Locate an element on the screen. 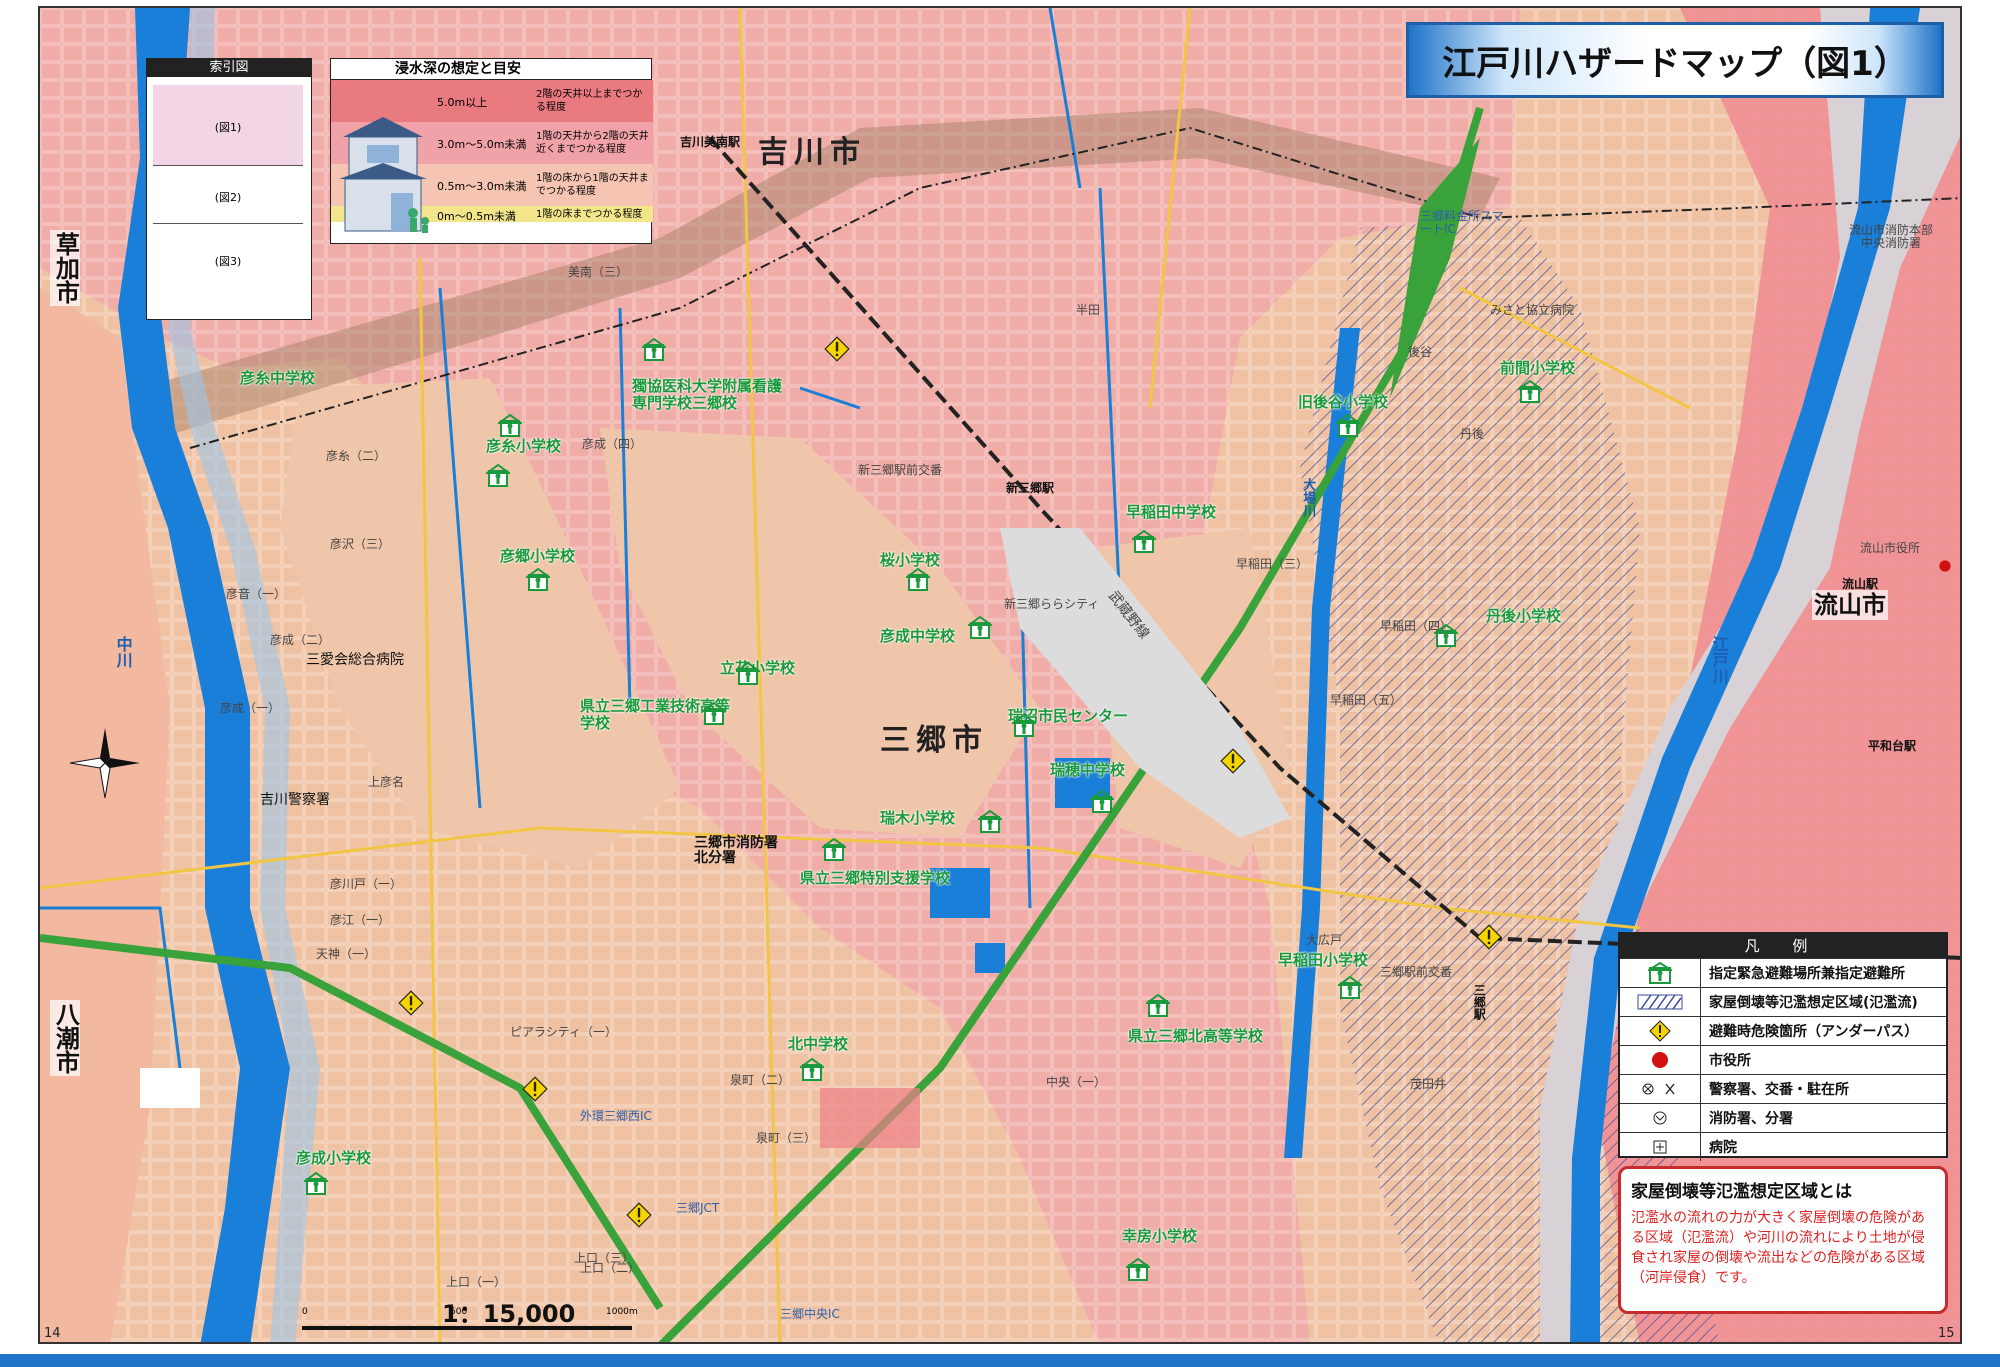  koban-misato-label: 三郷駅前交番 is located at coordinates (1416, 972).